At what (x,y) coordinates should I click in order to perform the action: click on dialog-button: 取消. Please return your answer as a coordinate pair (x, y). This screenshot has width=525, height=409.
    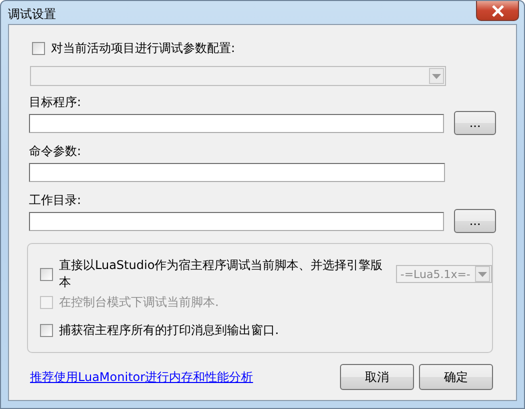
    Looking at the image, I should click on (377, 377).